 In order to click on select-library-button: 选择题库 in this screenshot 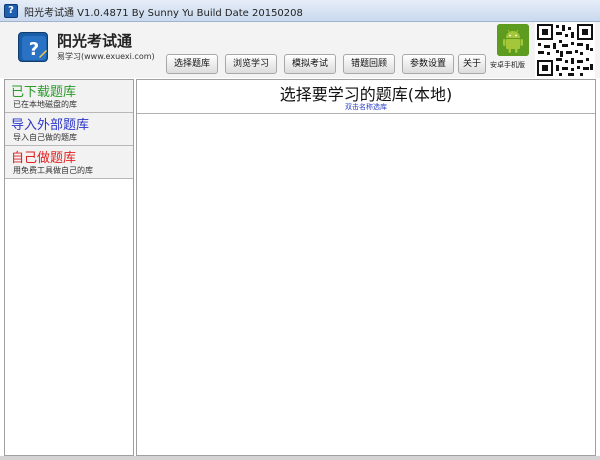, I will do `click(192, 64)`.